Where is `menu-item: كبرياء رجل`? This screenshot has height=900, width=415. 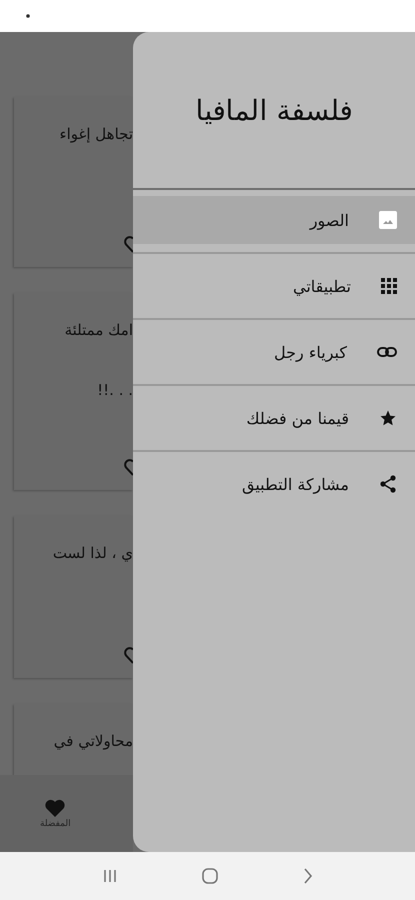 menu-item: كبرياء رجل is located at coordinates (274, 352).